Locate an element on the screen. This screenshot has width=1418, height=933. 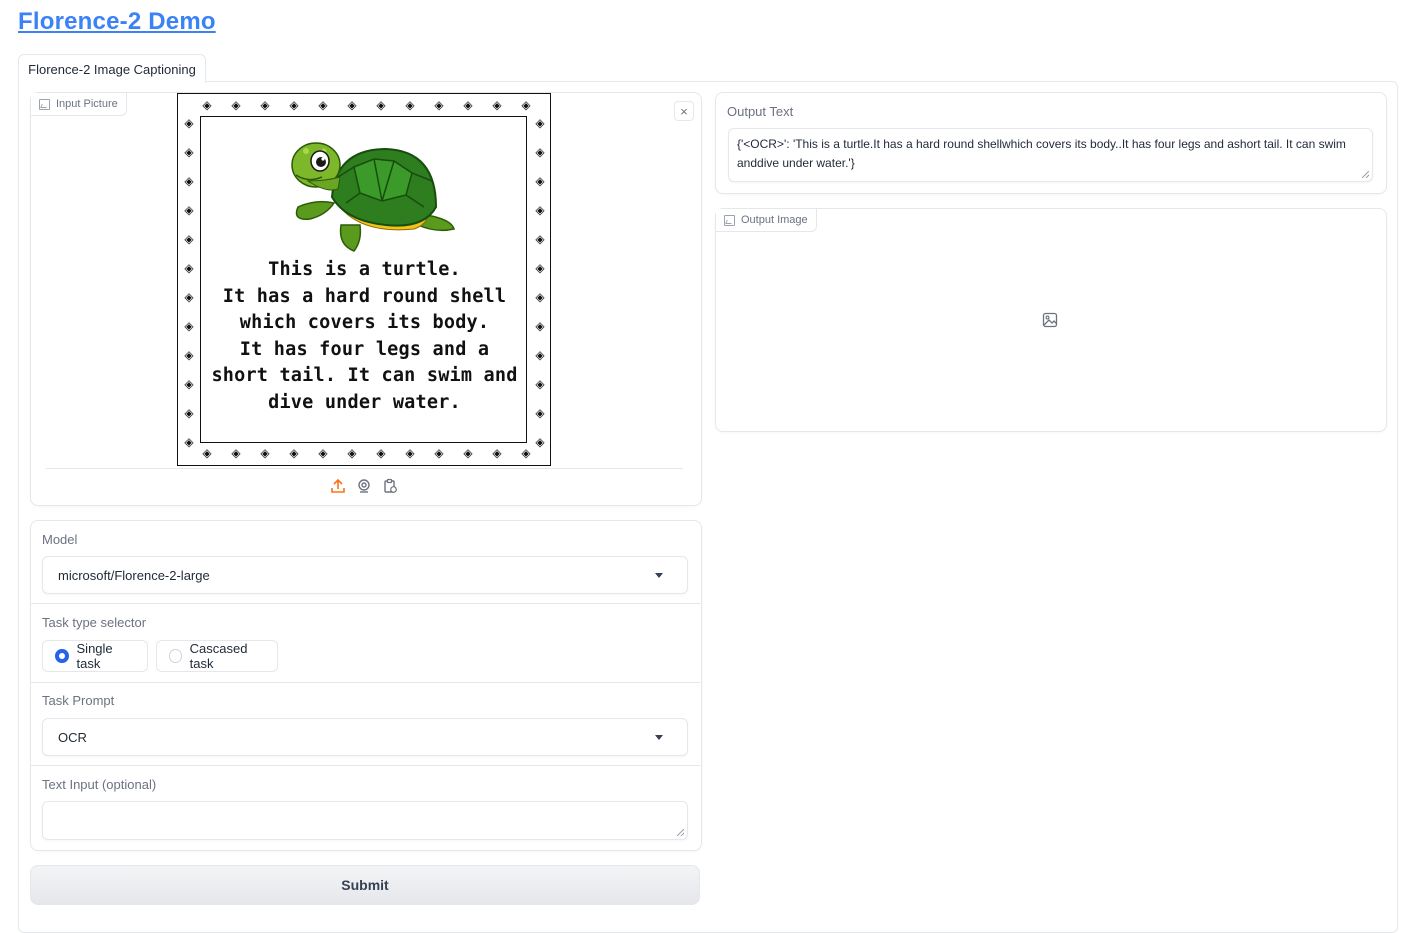
radio-label: Cascased task is located at coordinates (218, 656).